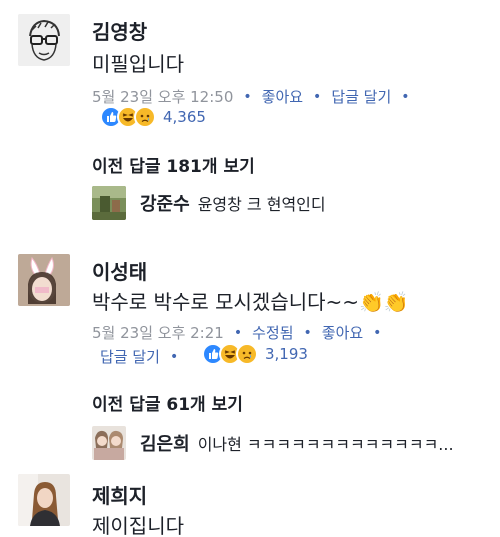 The height and width of the screenshot is (537, 500). I want to click on commenter-name: 제희지, so click(119, 494).